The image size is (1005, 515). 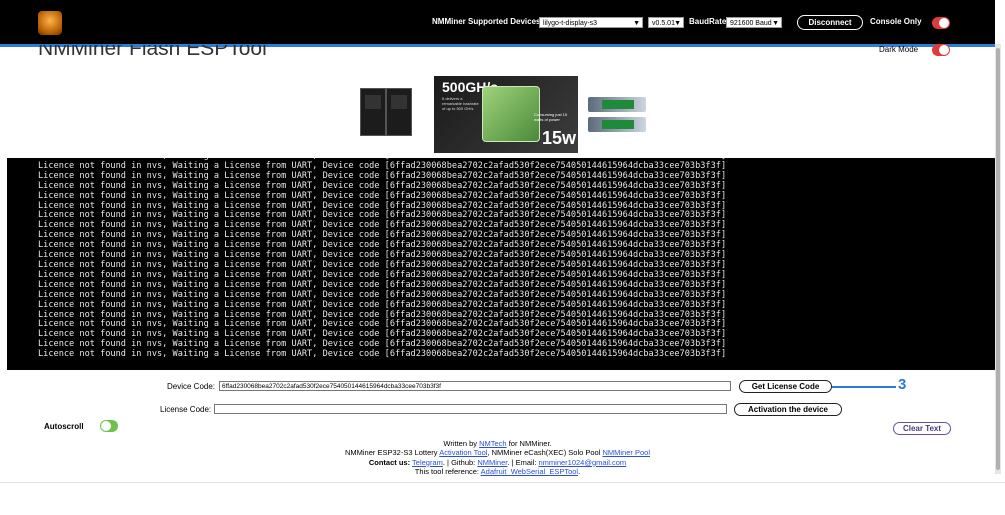 What do you see at coordinates (392, 453) in the screenshot?
I see `footer-text: NMMiner ESP32-S3 Lottery` at bounding box center [392, 453].